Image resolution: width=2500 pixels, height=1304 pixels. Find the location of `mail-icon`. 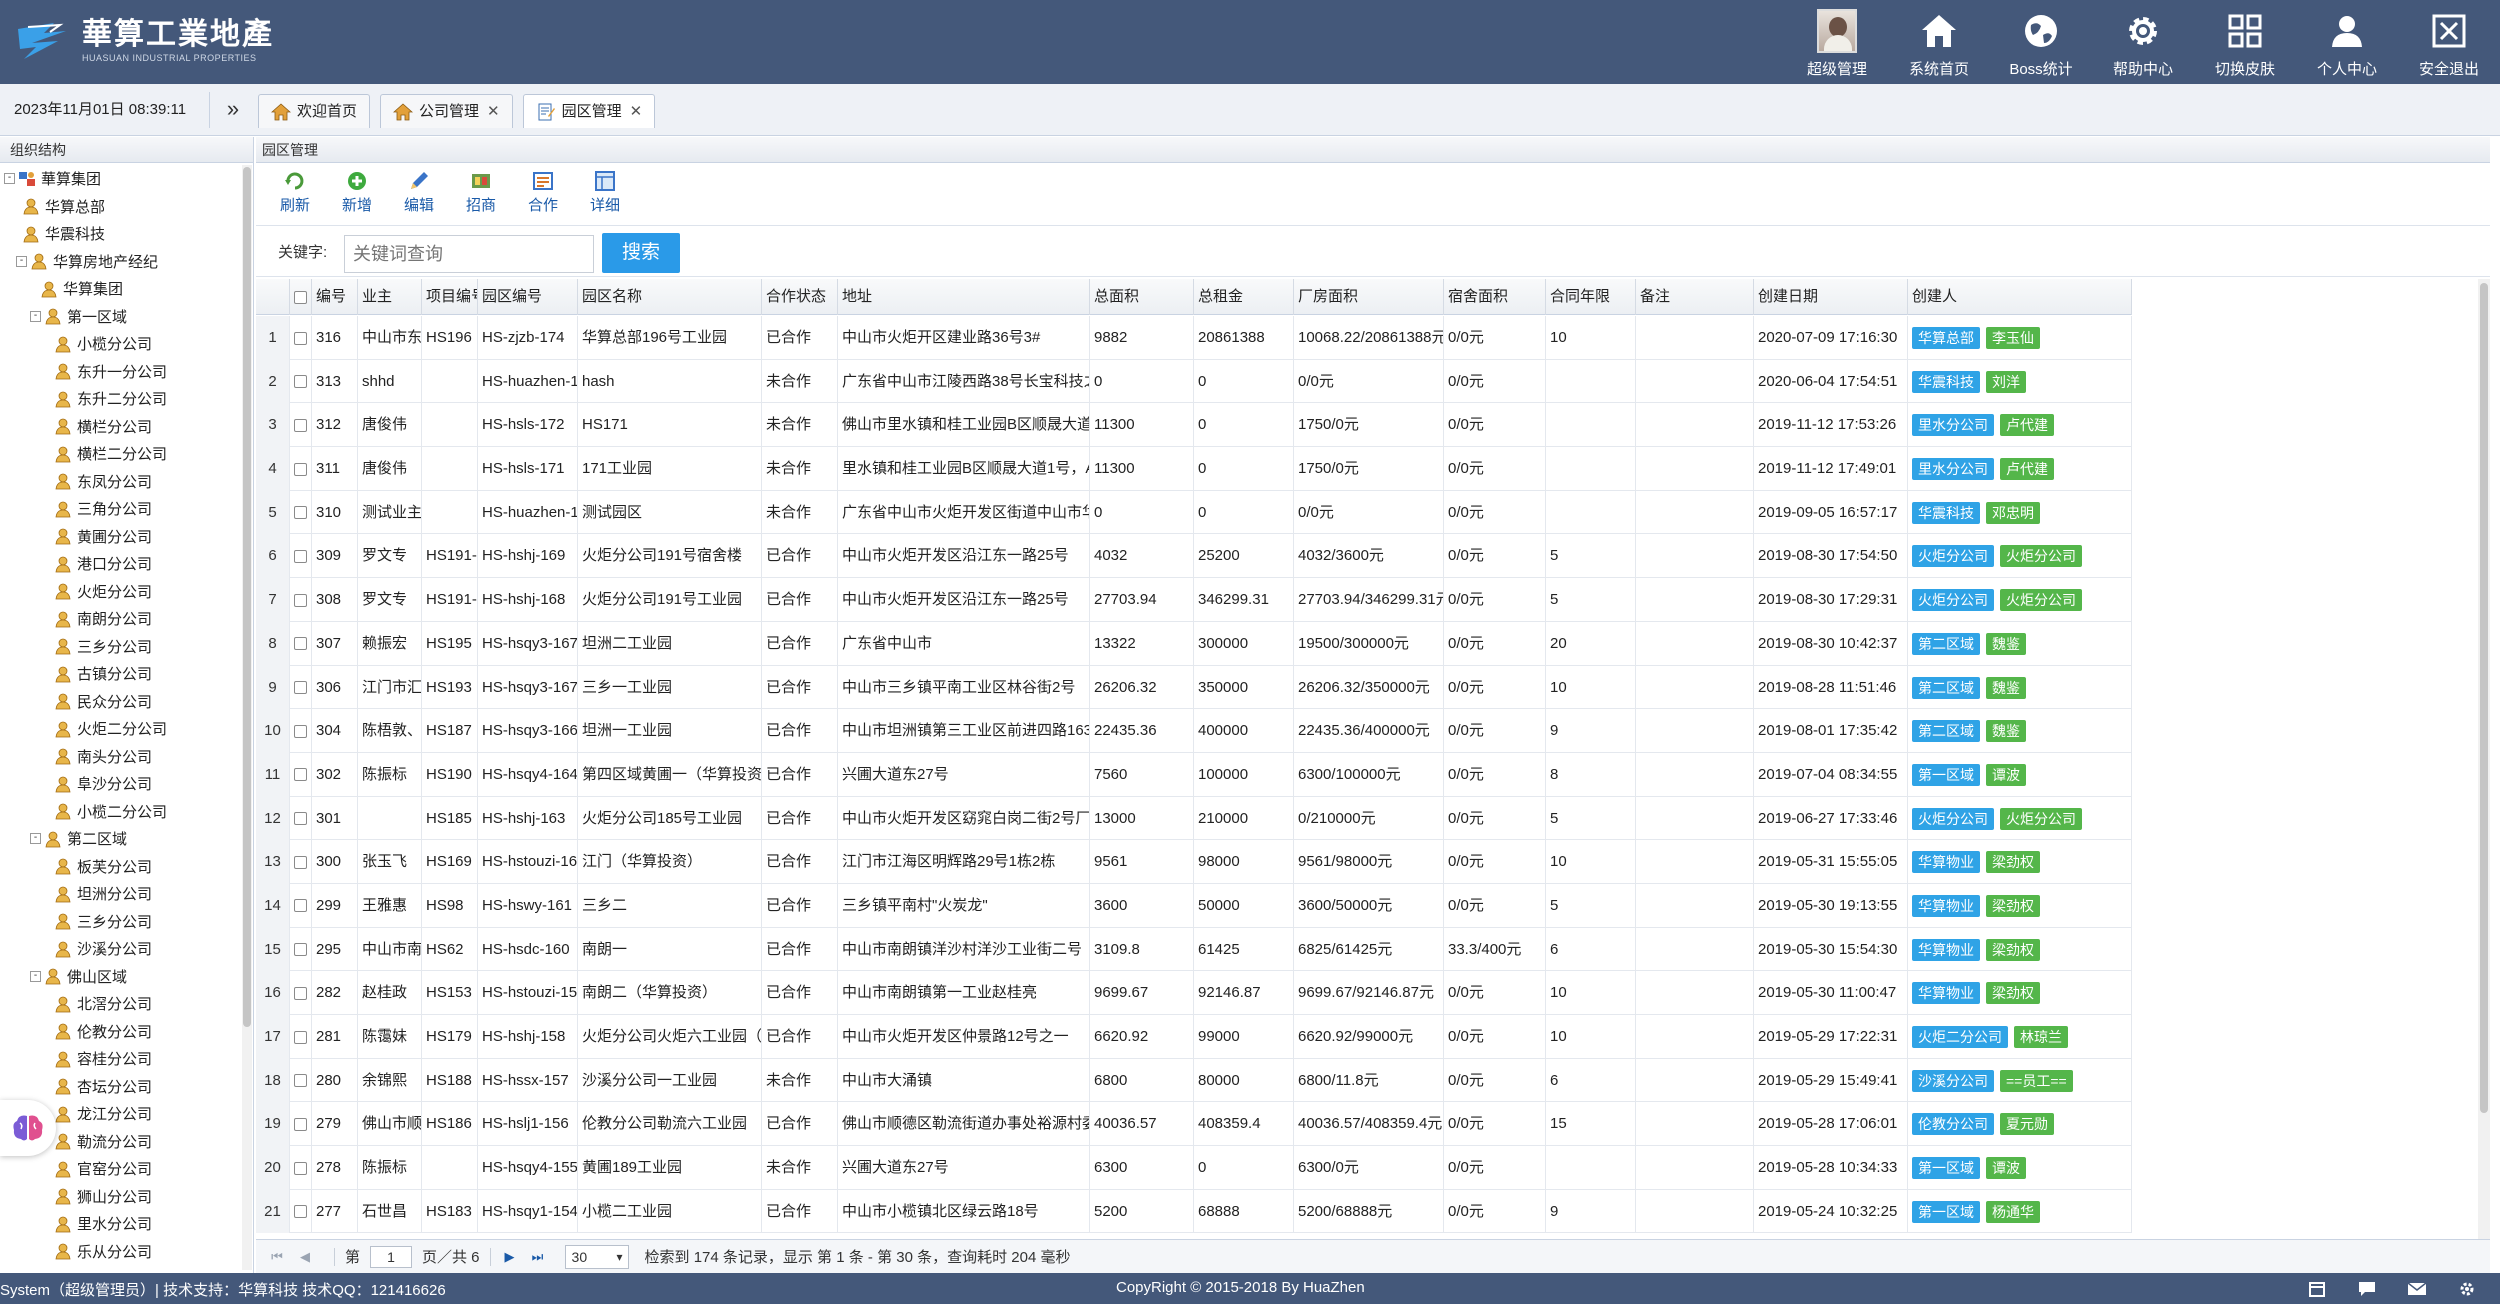

mail-icon is located at coordinates (2417, 1289).